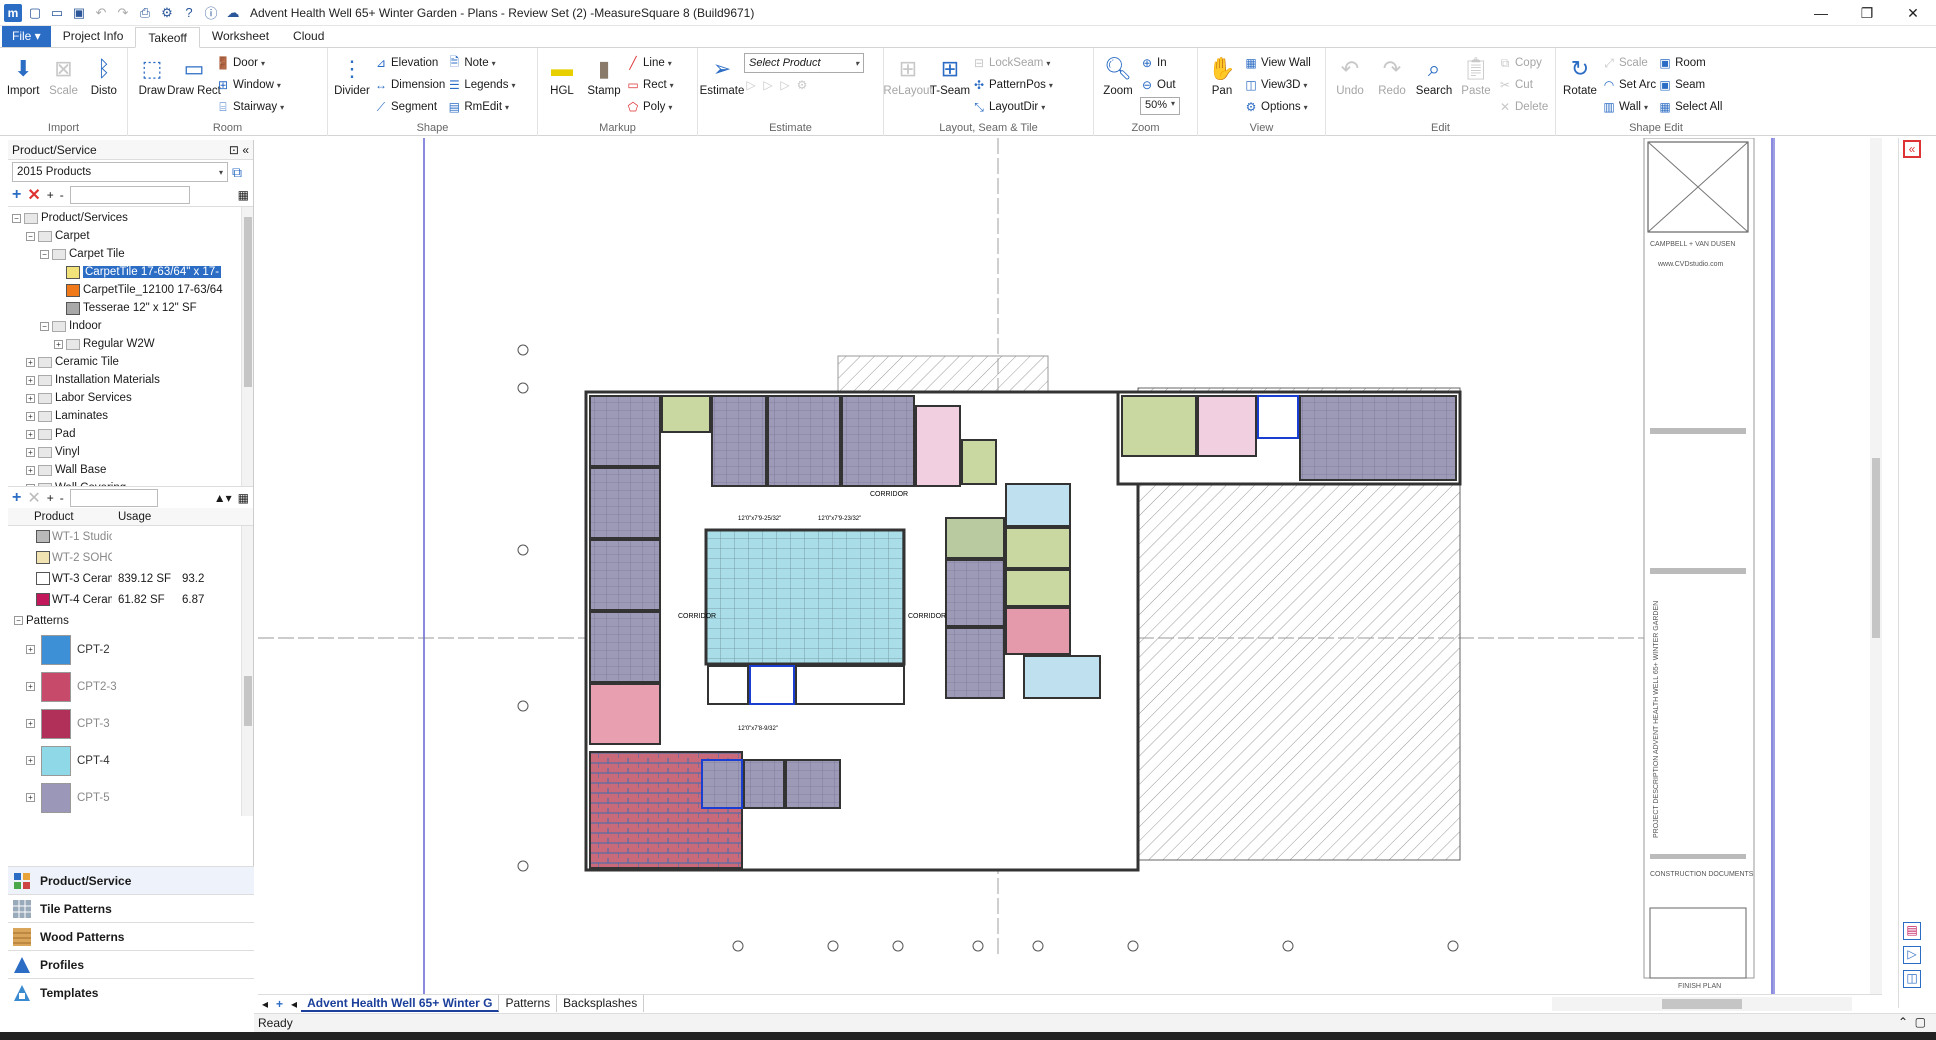  I want to click on zoom-level-select: 50% ▾, so click(1160, 106).